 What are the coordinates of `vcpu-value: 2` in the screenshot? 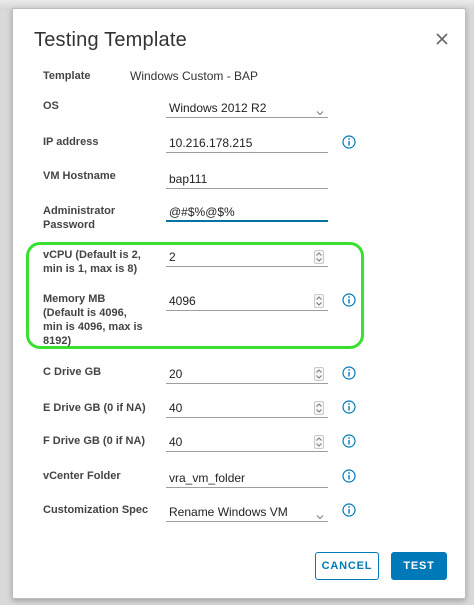 It's located at (172, 257).